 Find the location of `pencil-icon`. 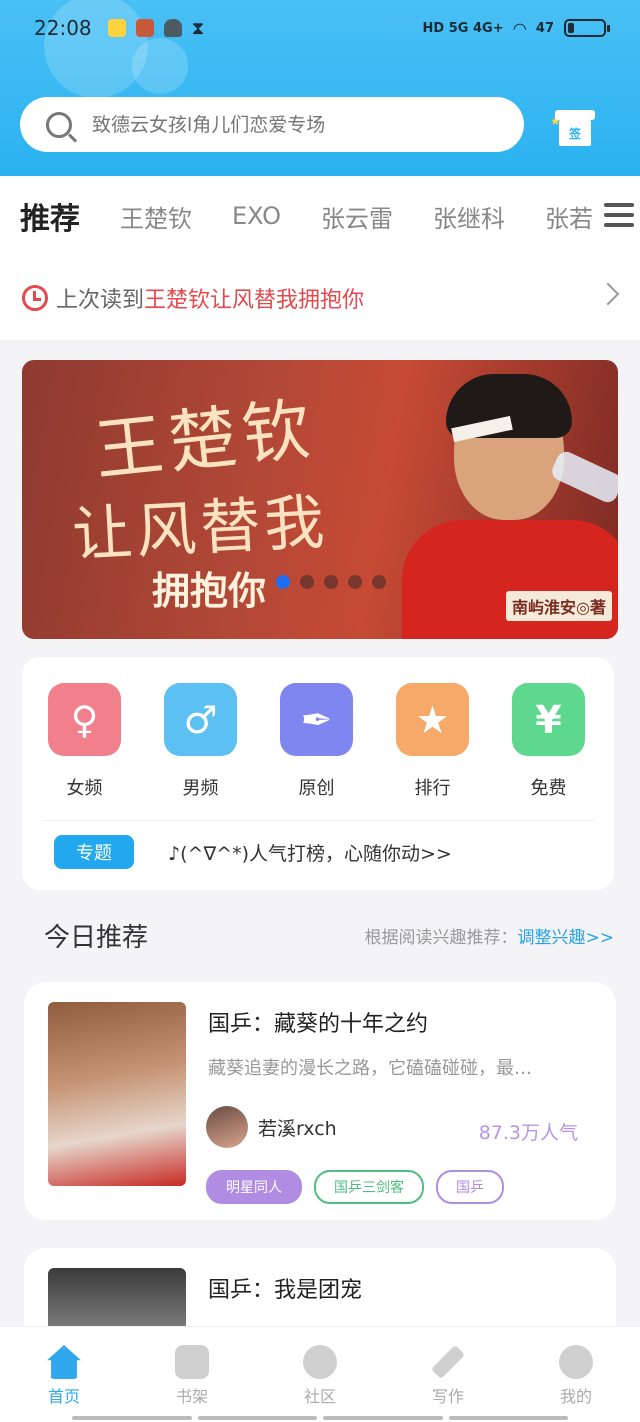

pencil-icon is located at coordinates (448, 1362).